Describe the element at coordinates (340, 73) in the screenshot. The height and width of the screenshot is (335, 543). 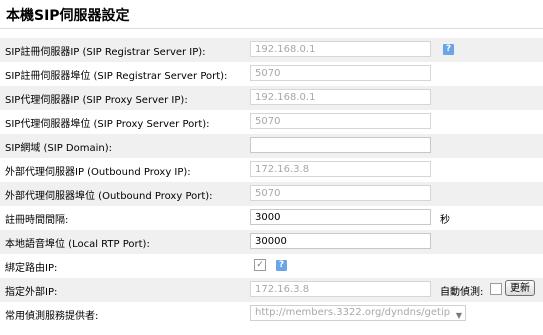
I see `registrar-port-input` at that location.